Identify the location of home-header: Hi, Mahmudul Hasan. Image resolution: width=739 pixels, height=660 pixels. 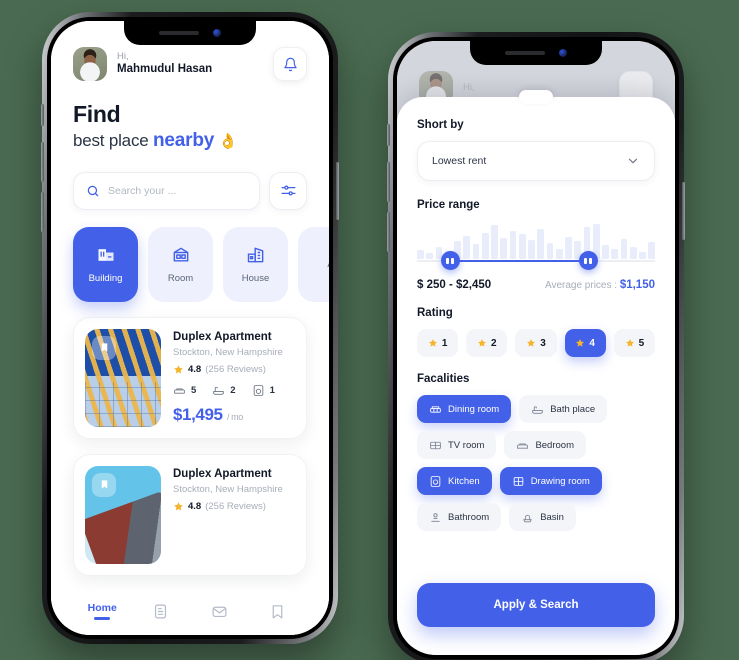
(190, 64).